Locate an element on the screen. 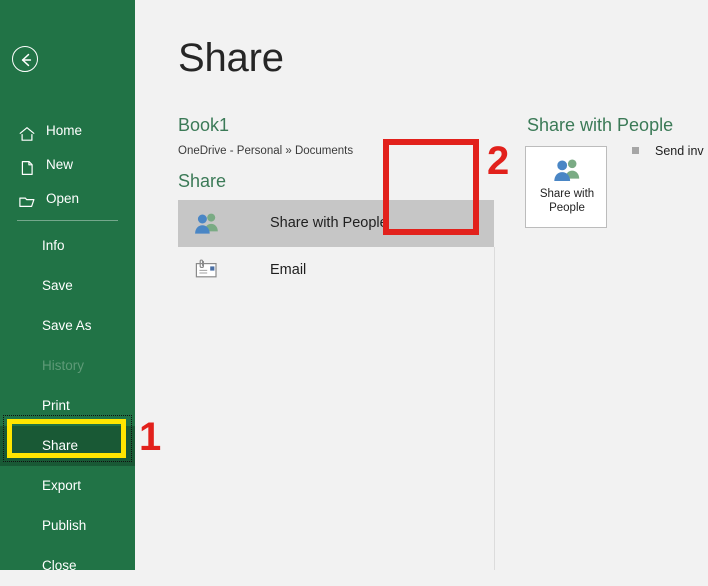  callout-number-2: 2 is located at coordinates (498, 161).